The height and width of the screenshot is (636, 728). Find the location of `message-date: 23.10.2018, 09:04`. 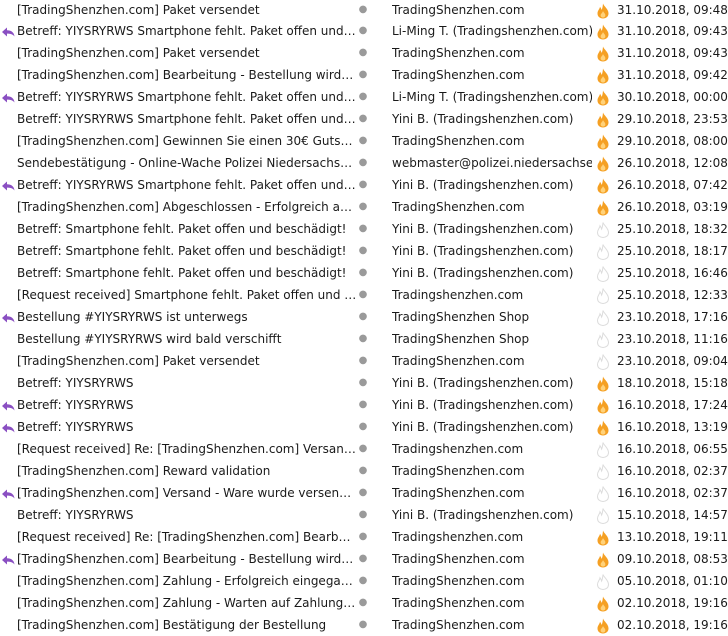

message-date: 23.10.2018, 09:04 is located at coordinates (672, 361).